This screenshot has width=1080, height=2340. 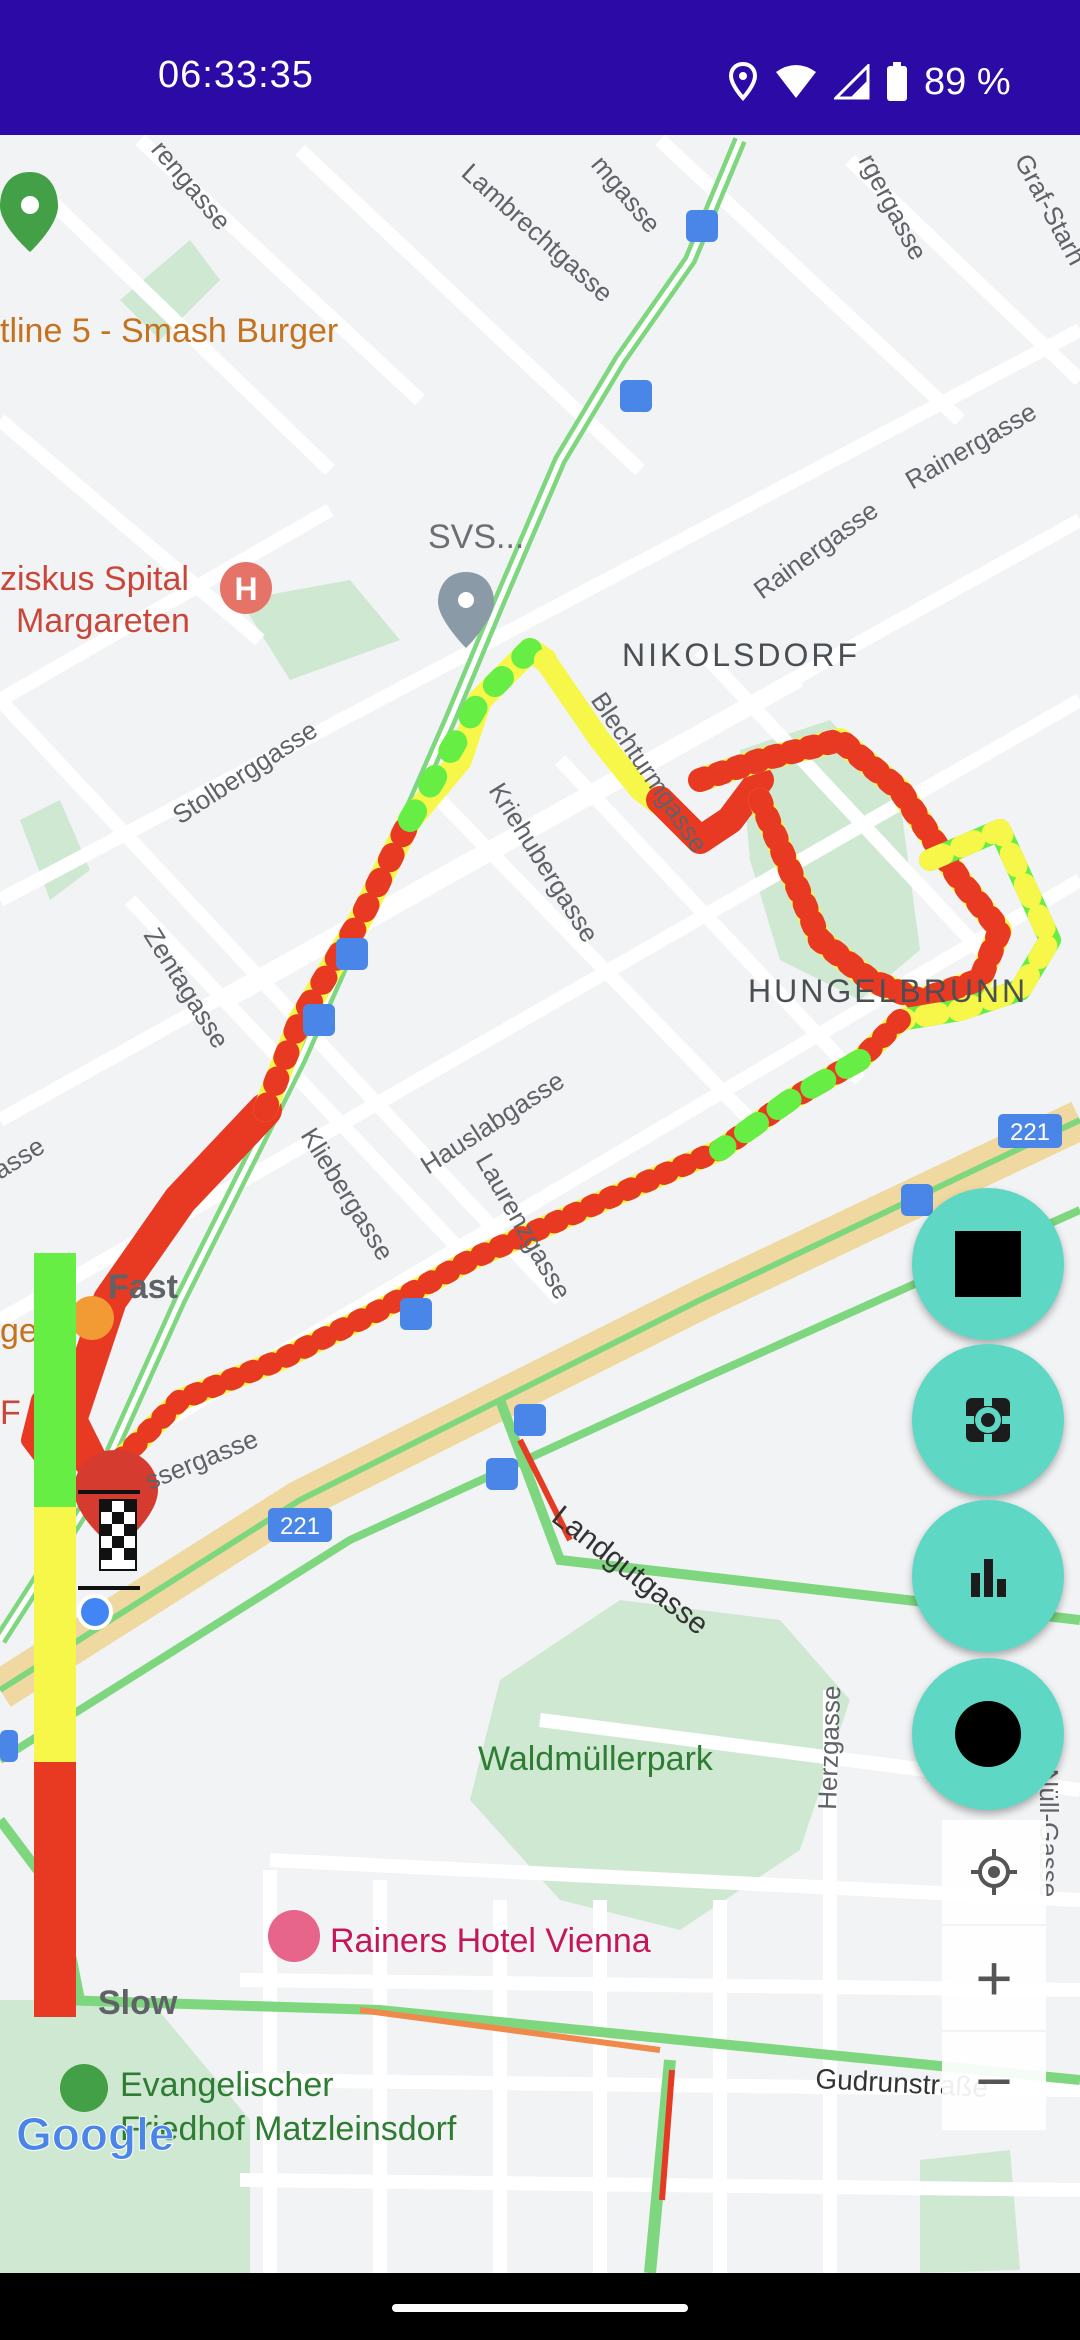 What do you see at coordinates (596, 1759) in the screenshot?
I see `poi-label-park: Waldmüllerpark` at bounding box center [596, 1759].